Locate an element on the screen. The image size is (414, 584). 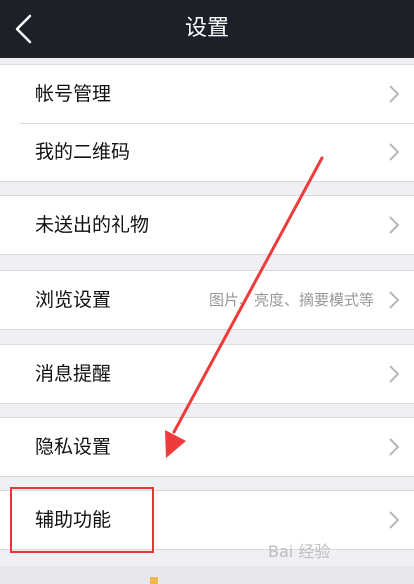
row-label: 浏览设置 is located at coordinates (73, 300).